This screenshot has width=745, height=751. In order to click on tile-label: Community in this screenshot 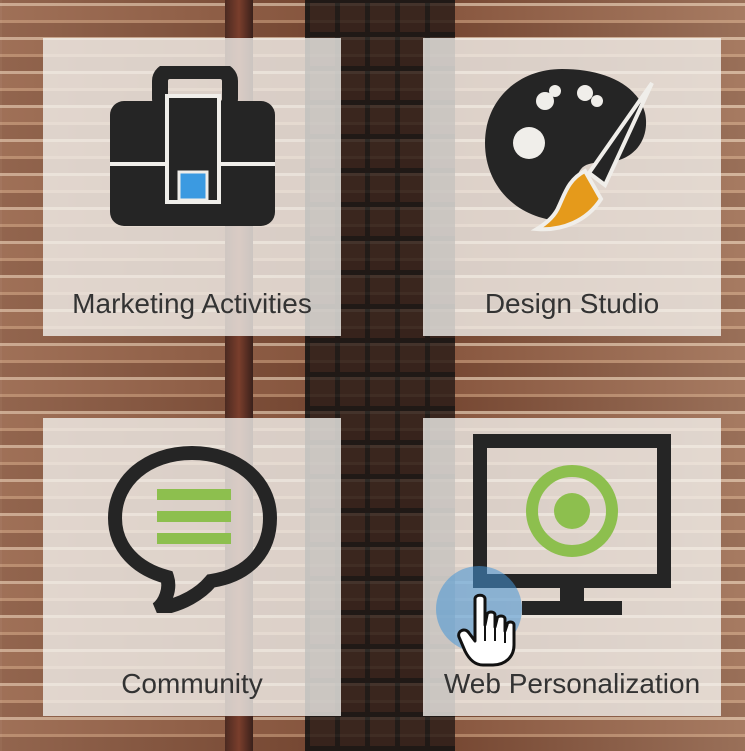, I will do `click(192, 683)`.